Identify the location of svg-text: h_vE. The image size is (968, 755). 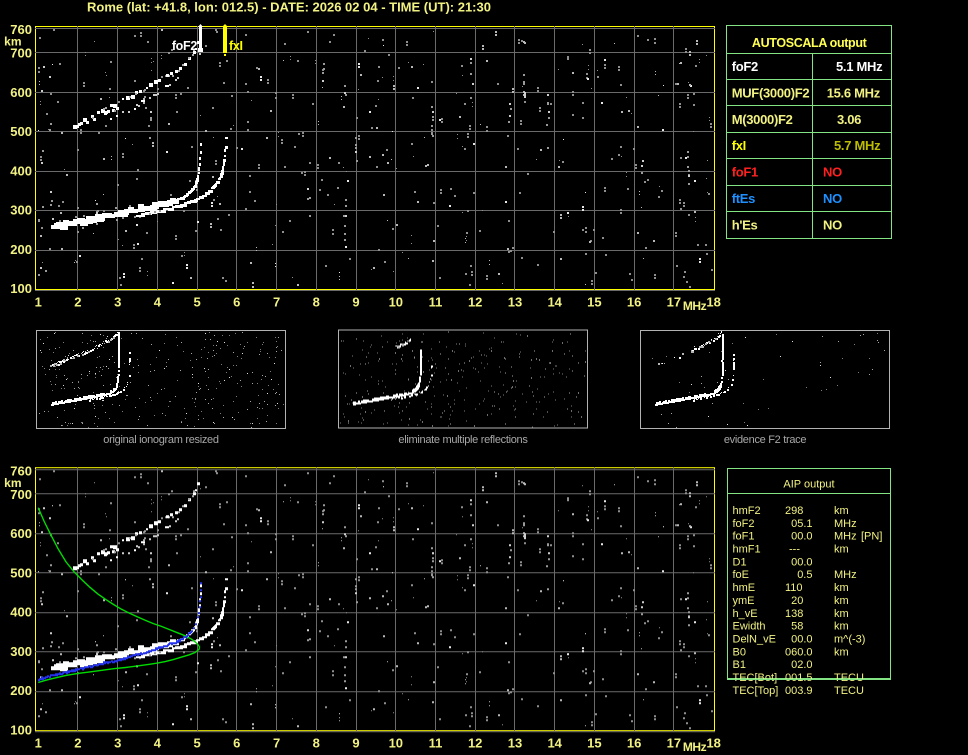
(745, 614).